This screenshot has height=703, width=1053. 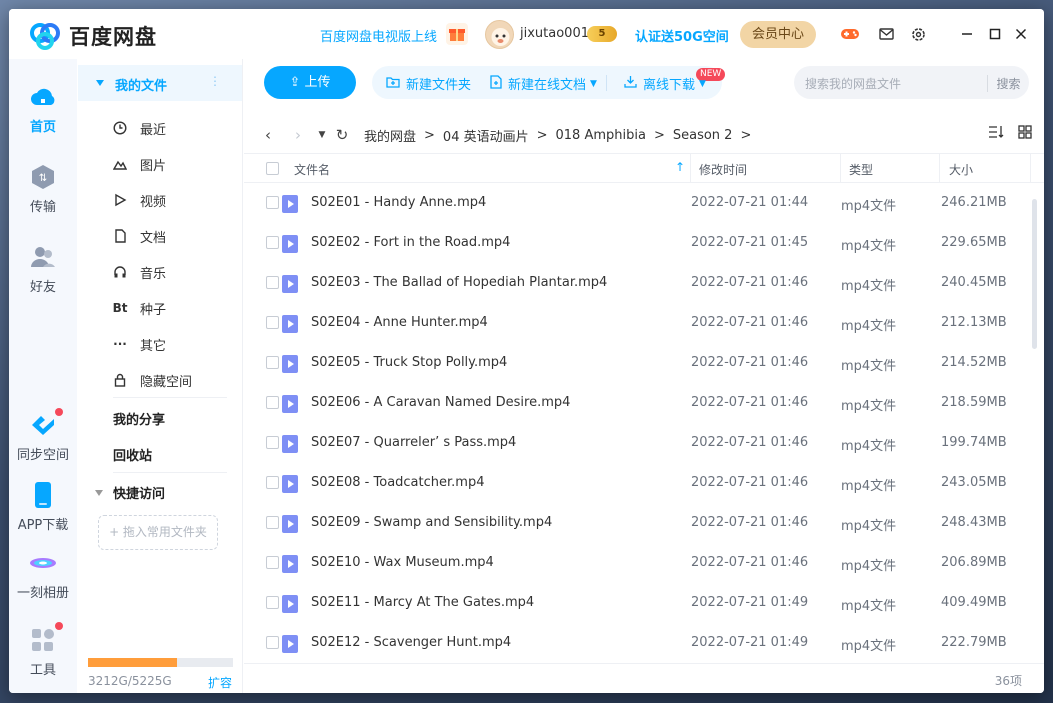 I want to click on rail-item-album: 一刻相册, so click(x=43, y=575).